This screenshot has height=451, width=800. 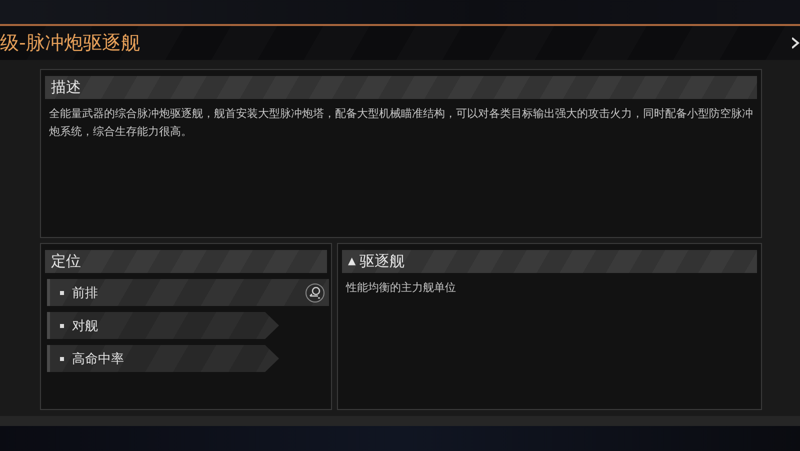 I want to click on role-label: 对舰, so click(x=85, y=326).